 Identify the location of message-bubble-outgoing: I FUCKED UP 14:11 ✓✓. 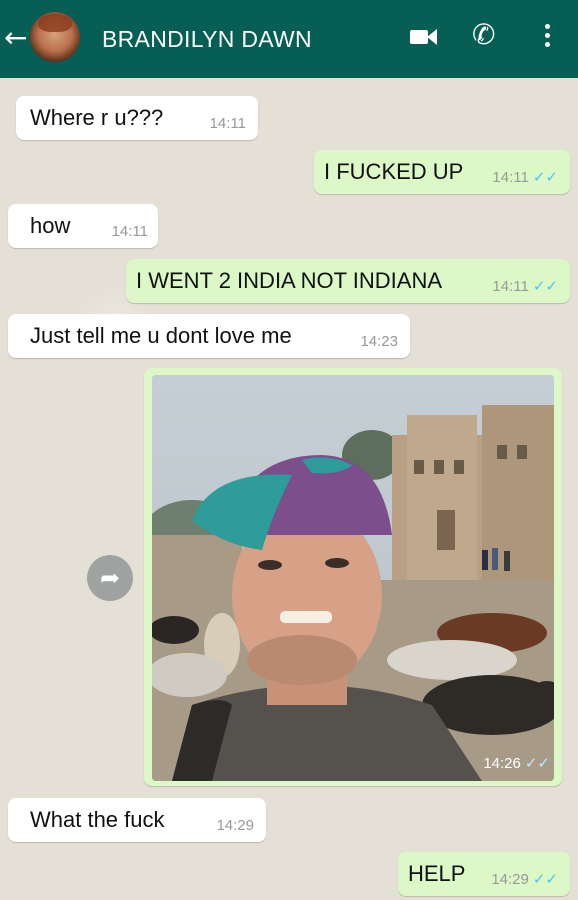
(442, 172).